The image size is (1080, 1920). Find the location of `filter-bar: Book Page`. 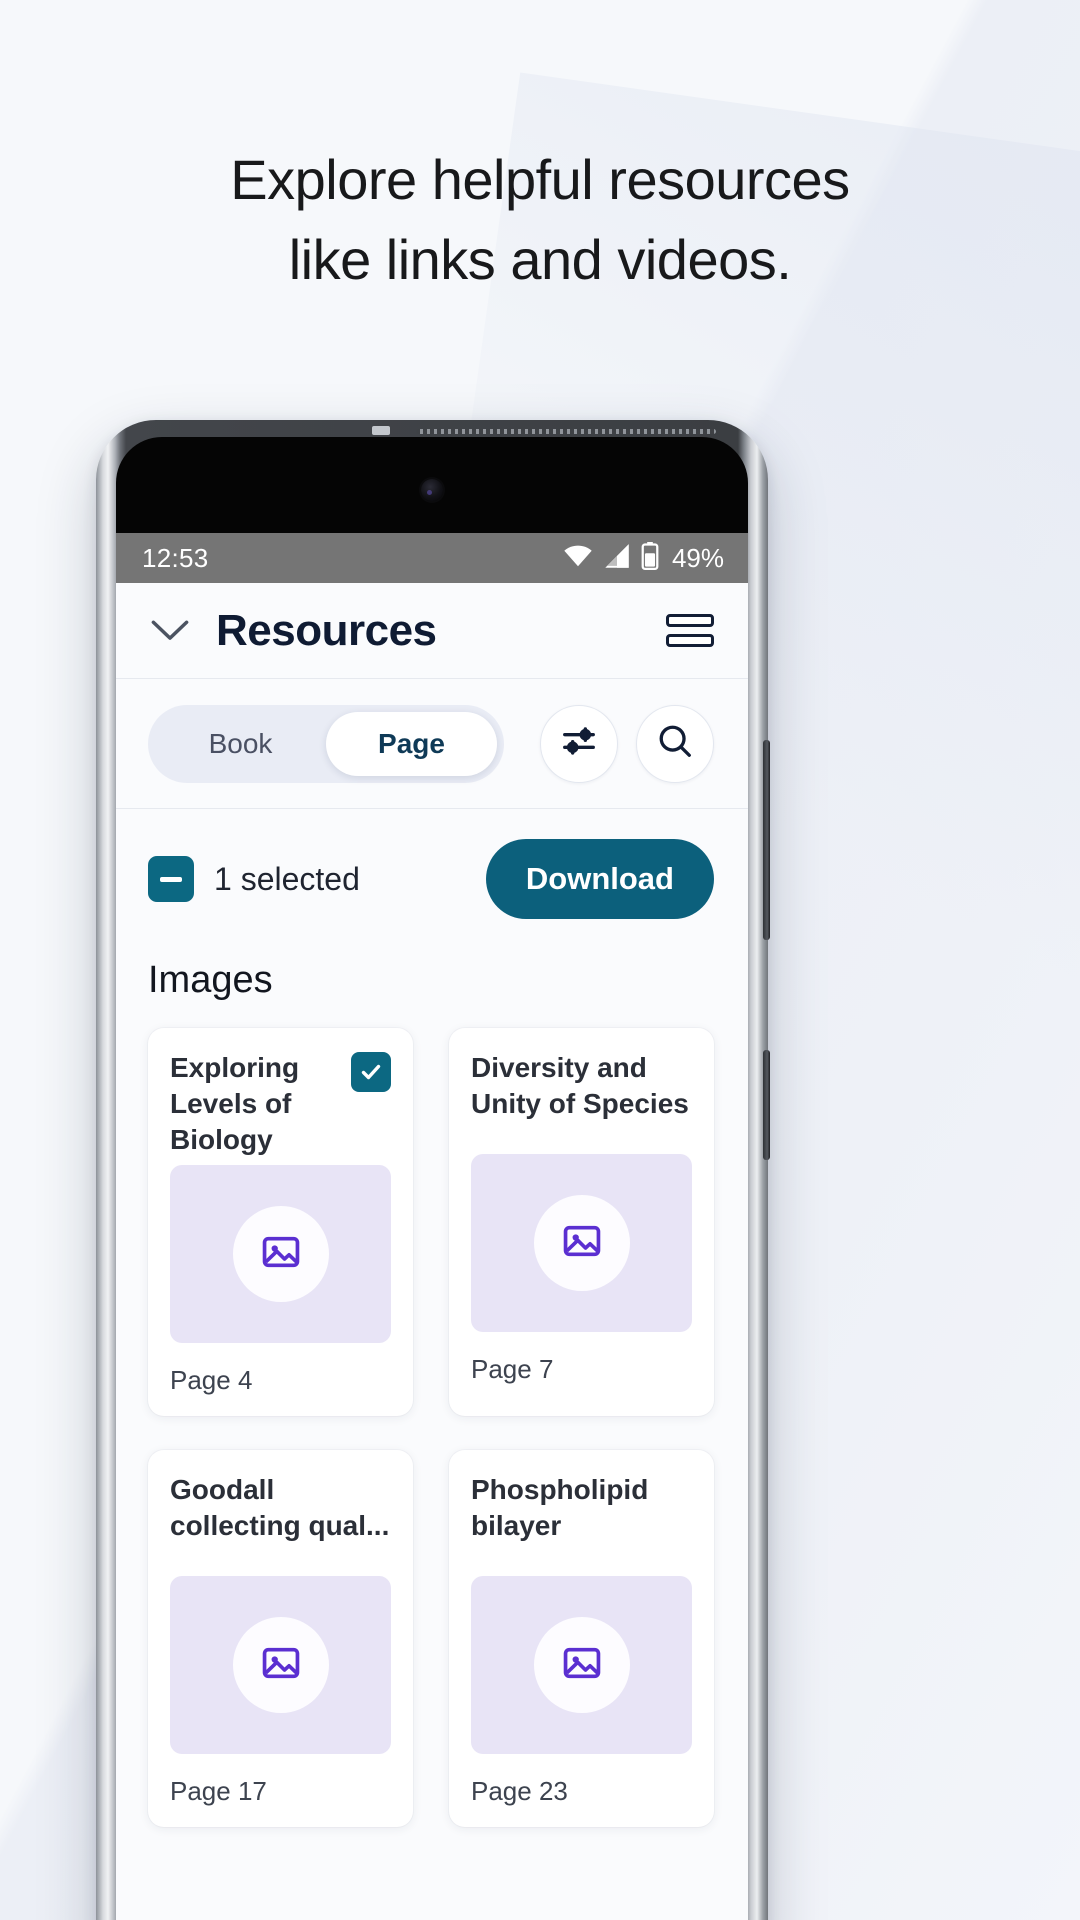

filter-bar: Book Page is located at coordinates (432, 744).